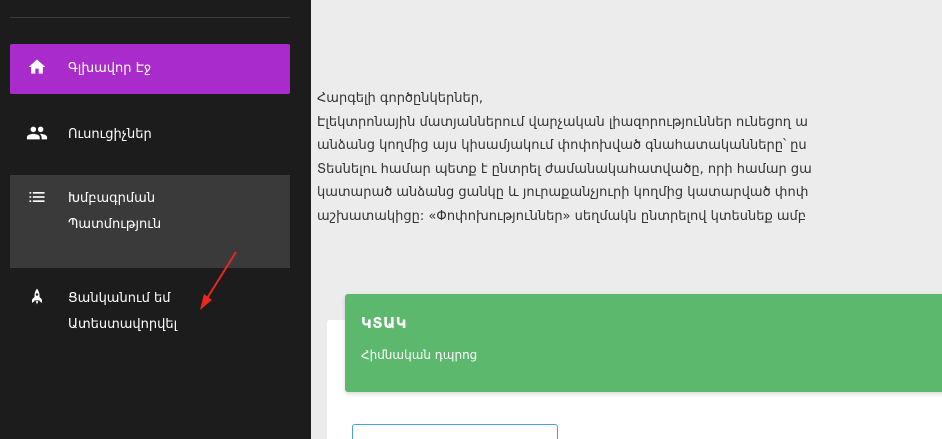 This screenshot has height=439, width=942. What do you see at coordinates (114, 212) in the screenshot?
I see `sidebar-item-label-block: Խմբագրման Պատմություն` at bounding box center [114, 212].